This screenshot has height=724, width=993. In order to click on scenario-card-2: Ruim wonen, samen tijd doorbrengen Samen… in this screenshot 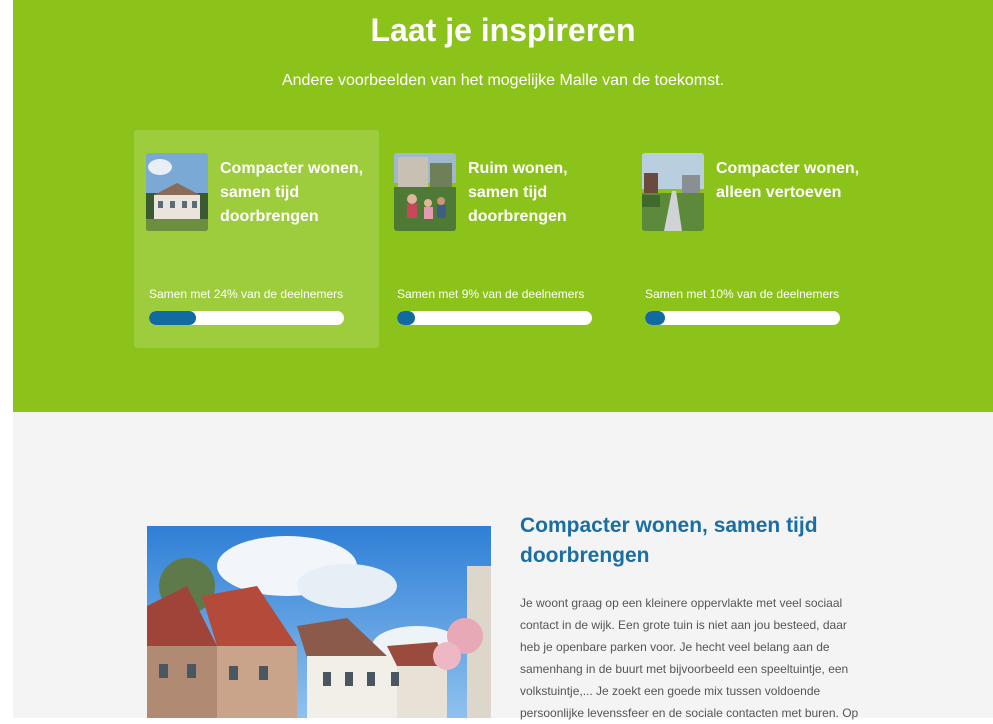, I will do `click(504, 239)`.